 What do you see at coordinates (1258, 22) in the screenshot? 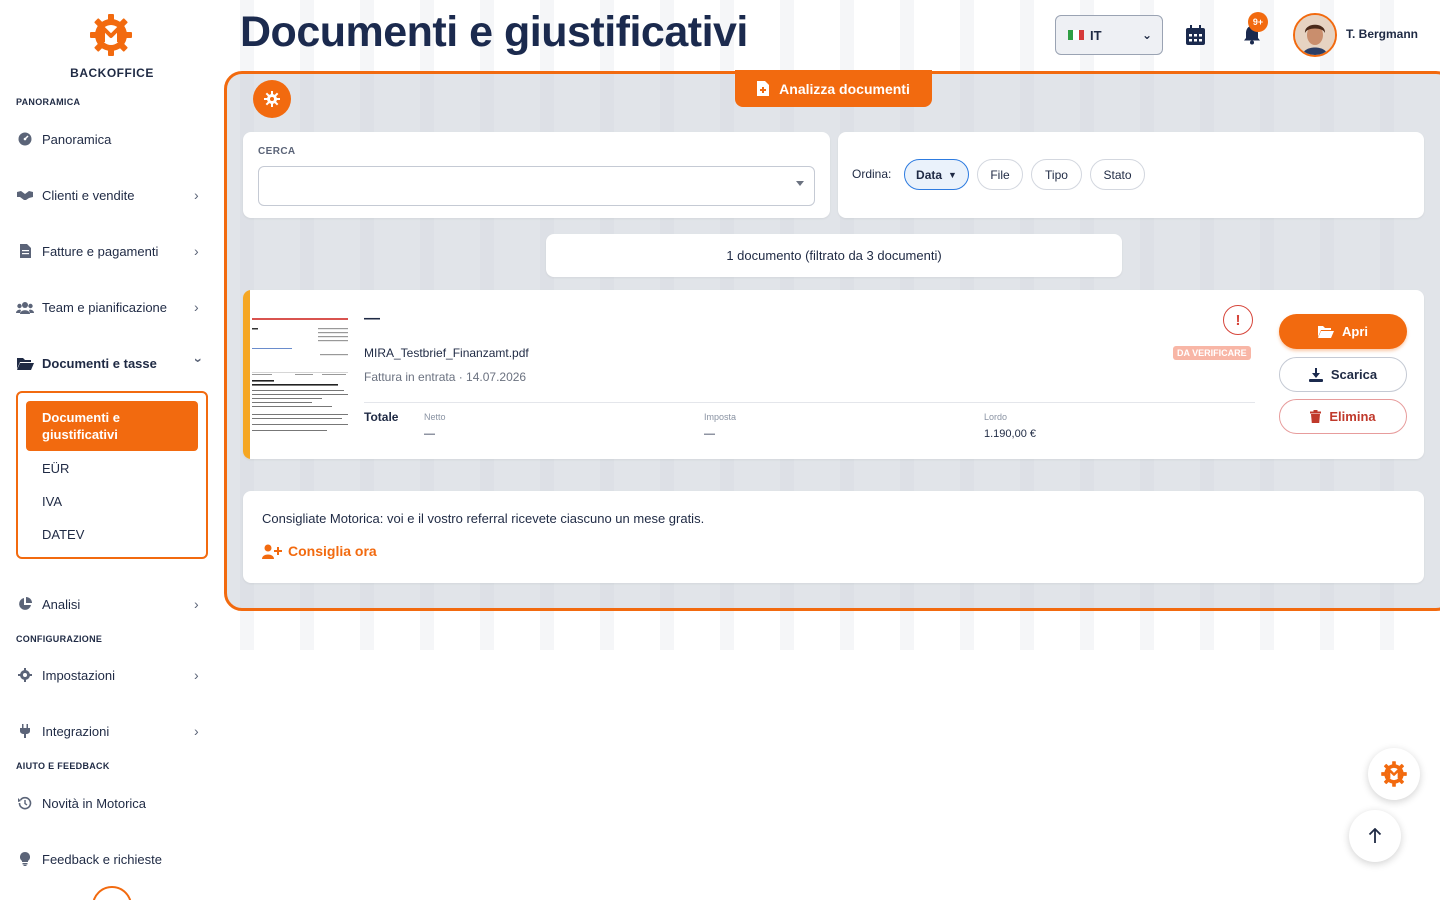
I see `notifications-badge: 9+` at bounding box center [1258, 22].